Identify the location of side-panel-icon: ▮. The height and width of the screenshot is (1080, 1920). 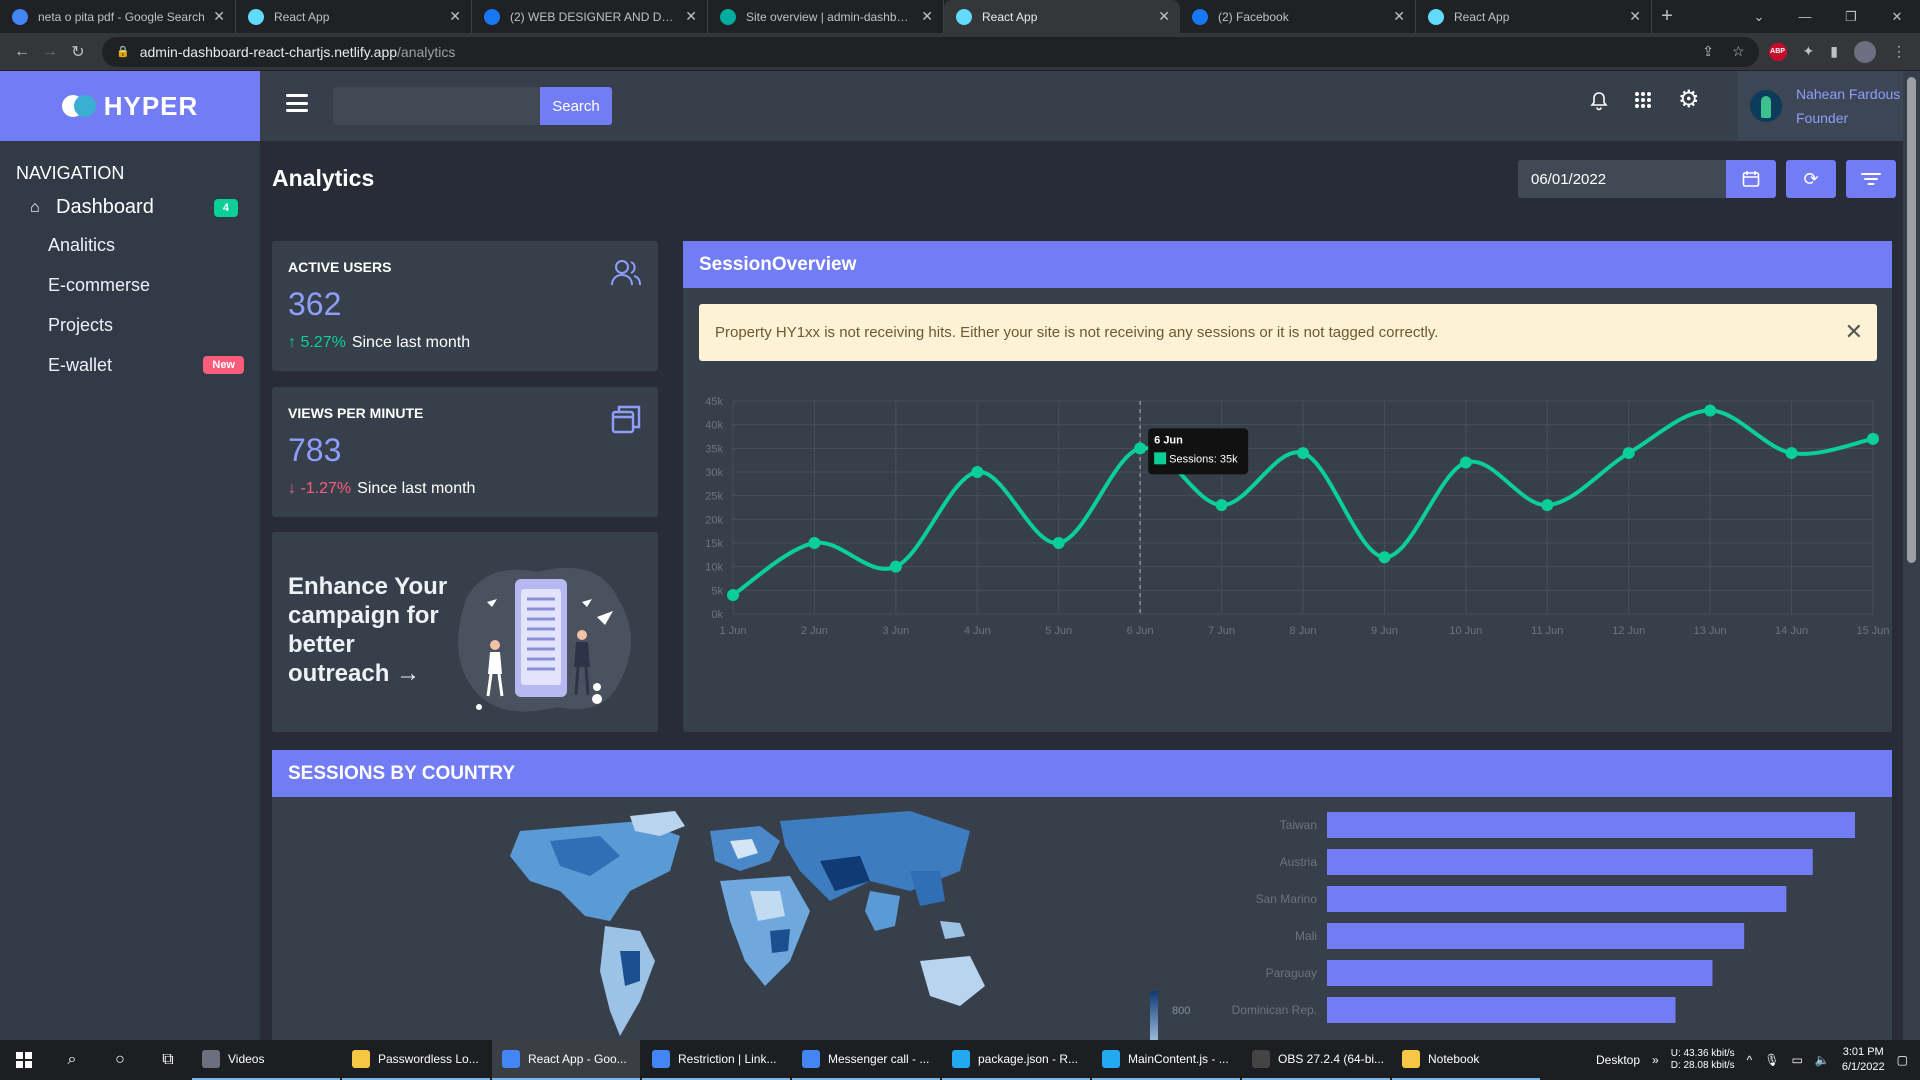
(1834, 51).